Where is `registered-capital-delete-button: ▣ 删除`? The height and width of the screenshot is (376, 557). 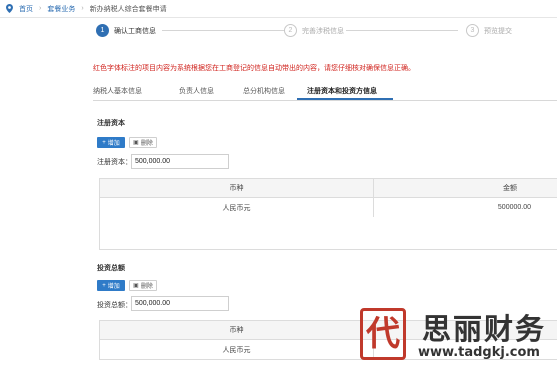 registered-capital-delete-button: ▣ 删除 is located at coordinates (143, 142).